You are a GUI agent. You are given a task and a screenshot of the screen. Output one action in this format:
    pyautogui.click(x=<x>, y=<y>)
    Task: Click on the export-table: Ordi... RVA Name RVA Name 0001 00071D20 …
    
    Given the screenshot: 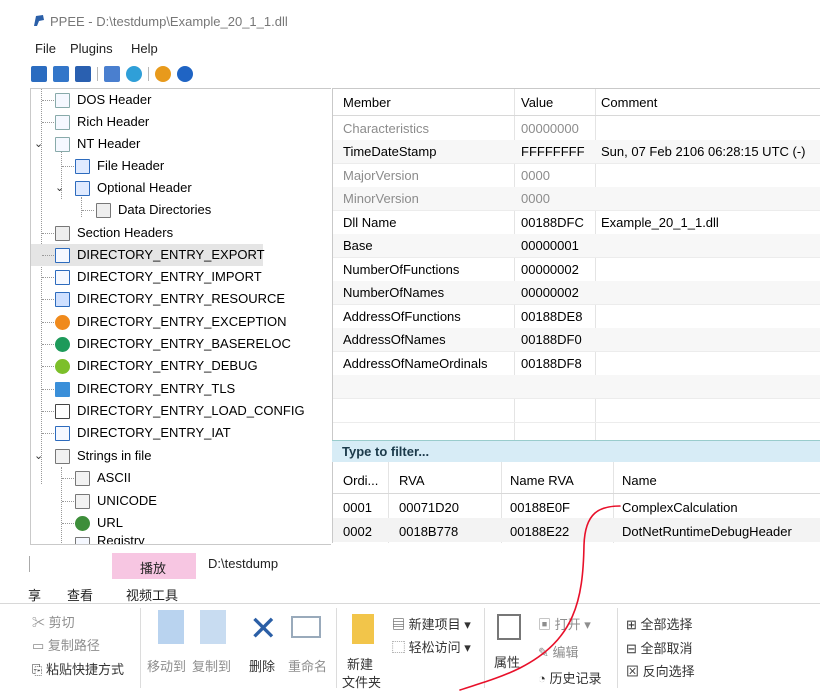 What is the action you would take?
    pyautogui.click(x=576, y=502)
    